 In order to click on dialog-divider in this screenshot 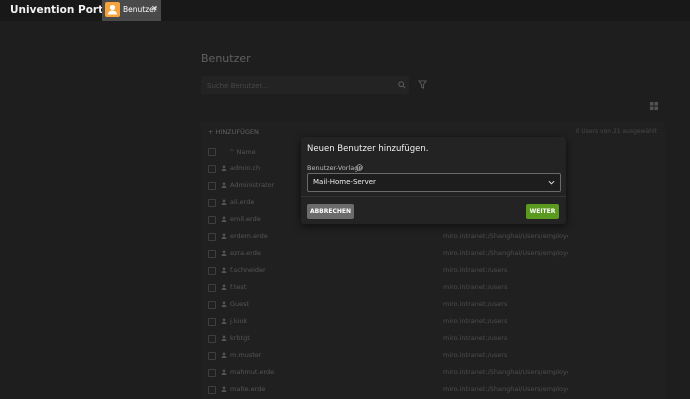, I will do `click(433, 196)`.